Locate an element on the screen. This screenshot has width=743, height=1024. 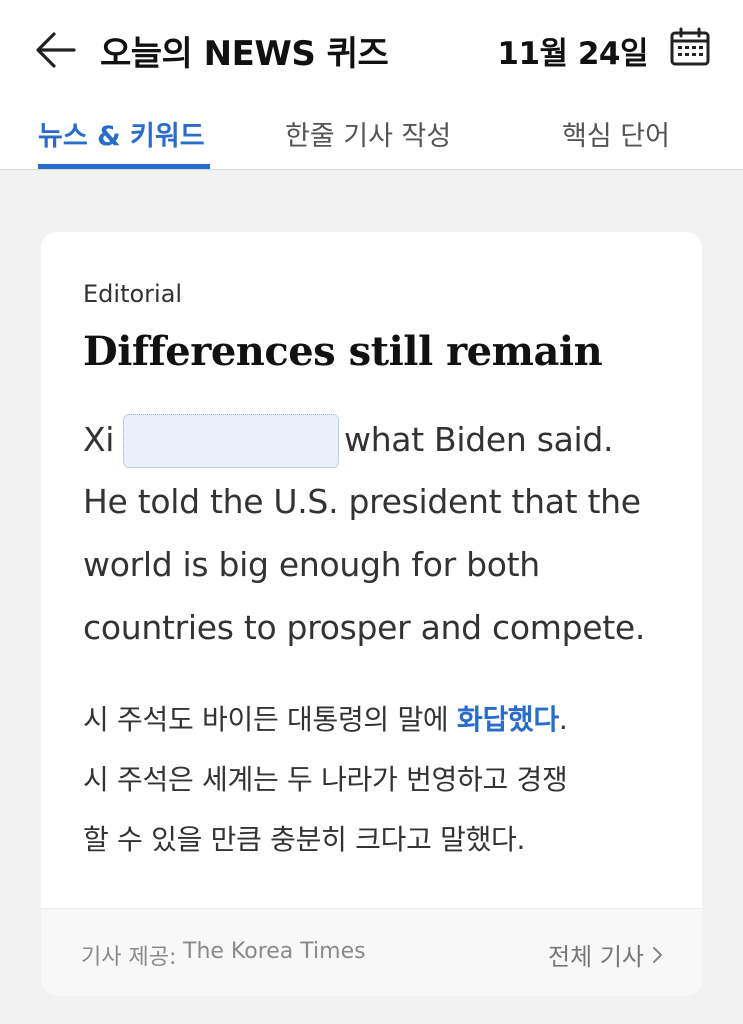
korean-line-1: 시 주석도 바이든 대통령의 말에 화답했다. is located at coordinates (325, 718).